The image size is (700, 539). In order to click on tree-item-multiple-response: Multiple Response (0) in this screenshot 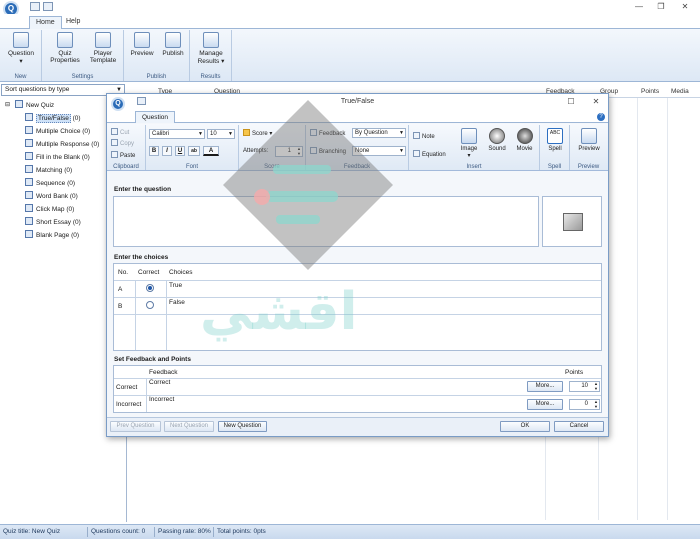, I will do `click(62, 144)`.